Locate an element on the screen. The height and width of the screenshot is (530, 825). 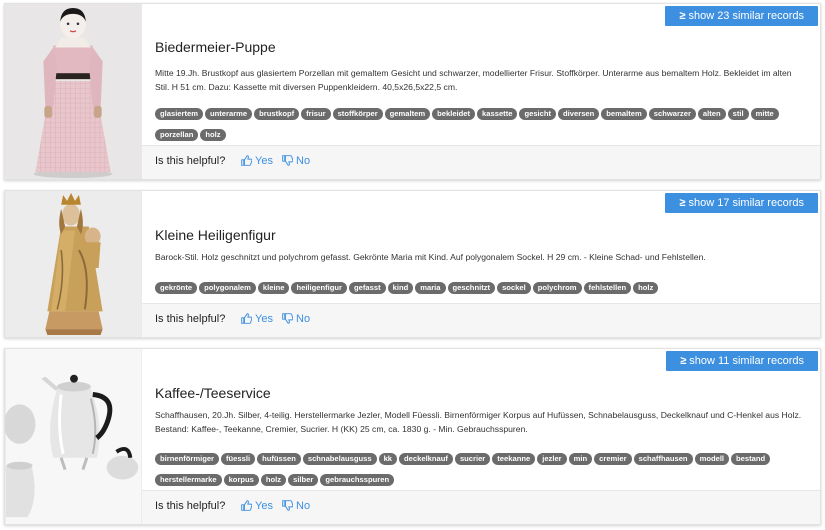
keyword-tag: deckelknauf is located at coordinates (426, 459).